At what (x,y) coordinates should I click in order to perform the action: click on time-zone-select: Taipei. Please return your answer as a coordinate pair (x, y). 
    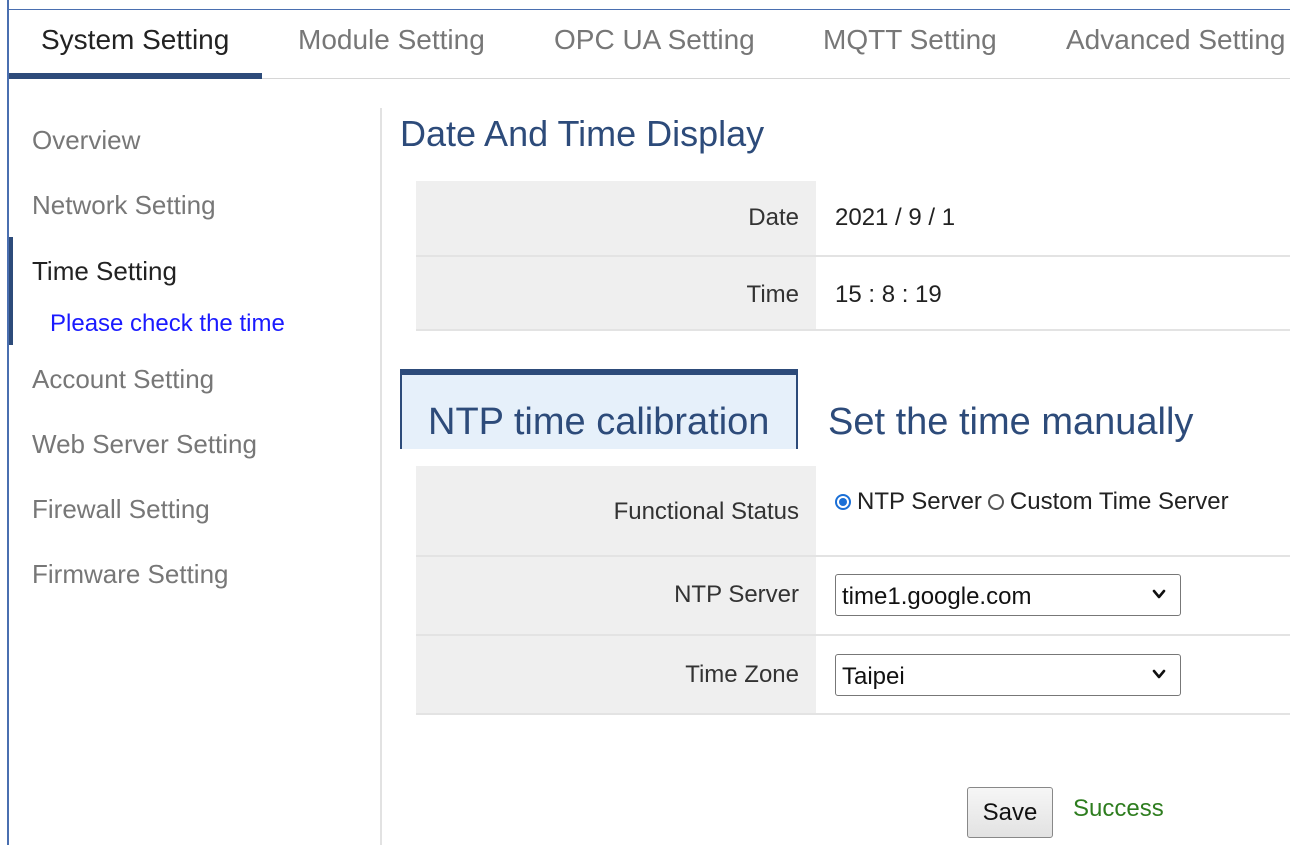
    Looking at the image, I should click on (1008, 675).